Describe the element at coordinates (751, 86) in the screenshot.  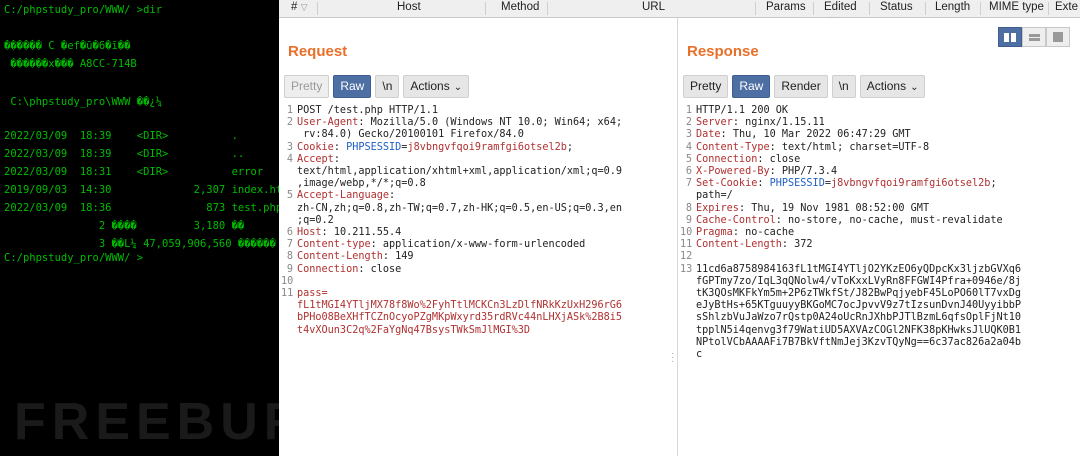
I see `response-tab-raw: Raw` at that location.